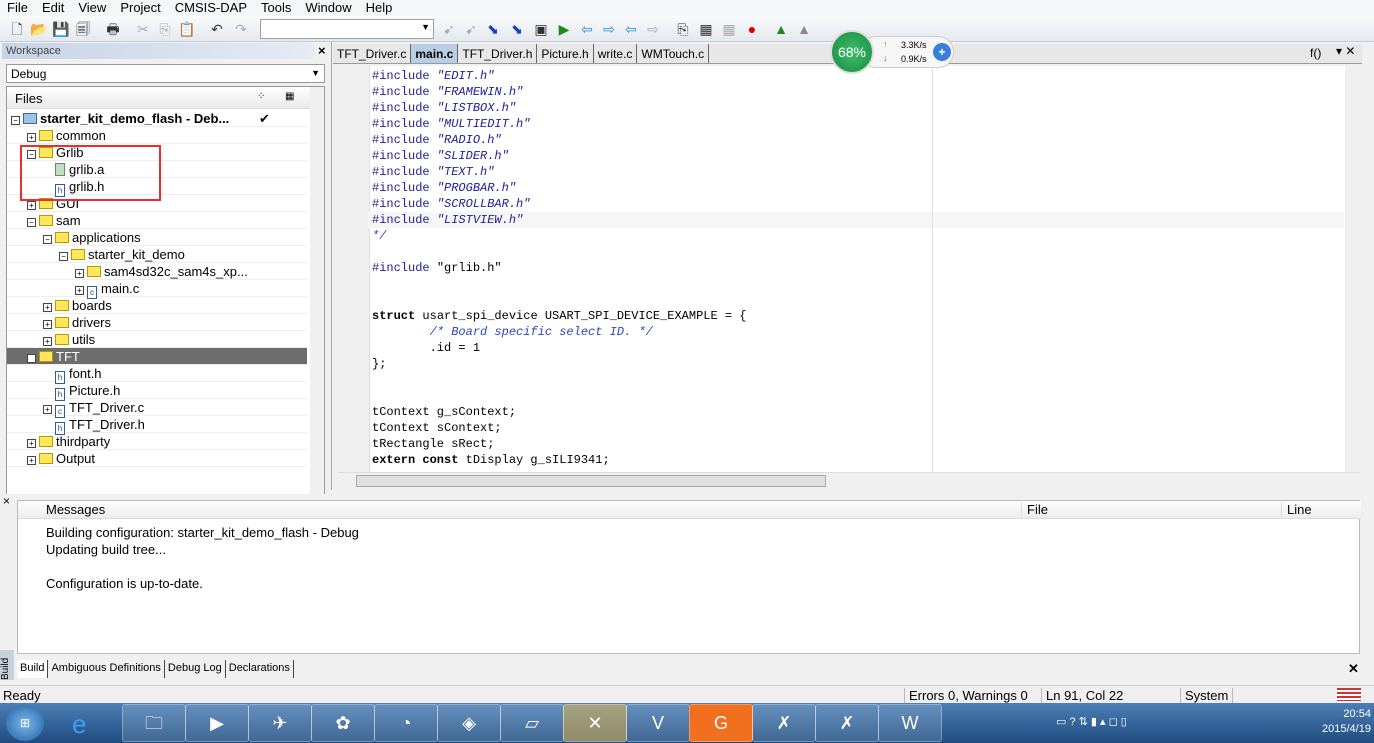 The width and height of the screenshot is (1374, 743). Describe the element at coordinates (653, 29) in the screenshot. I see `nav-next-icon: ⇨` at that location.